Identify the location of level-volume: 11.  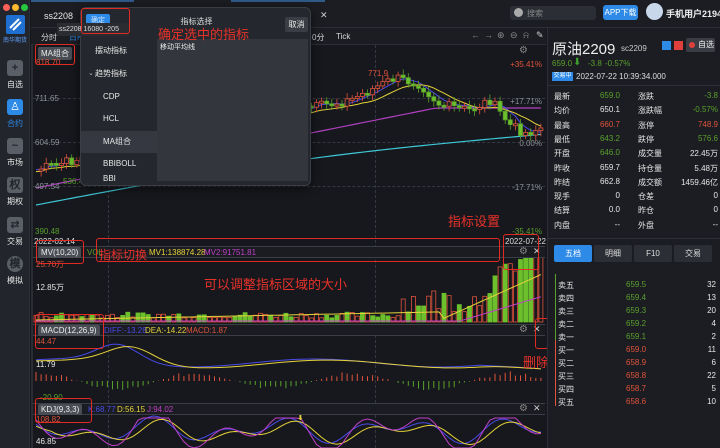
(711, 349).